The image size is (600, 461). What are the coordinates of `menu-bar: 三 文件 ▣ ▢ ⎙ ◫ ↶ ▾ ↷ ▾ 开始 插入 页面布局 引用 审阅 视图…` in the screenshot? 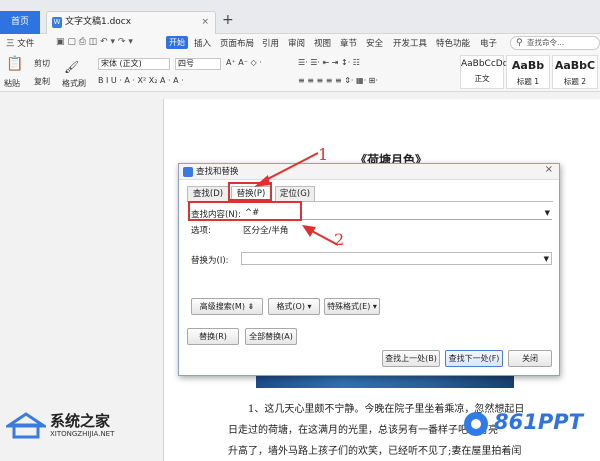 It's located at (300, 43).